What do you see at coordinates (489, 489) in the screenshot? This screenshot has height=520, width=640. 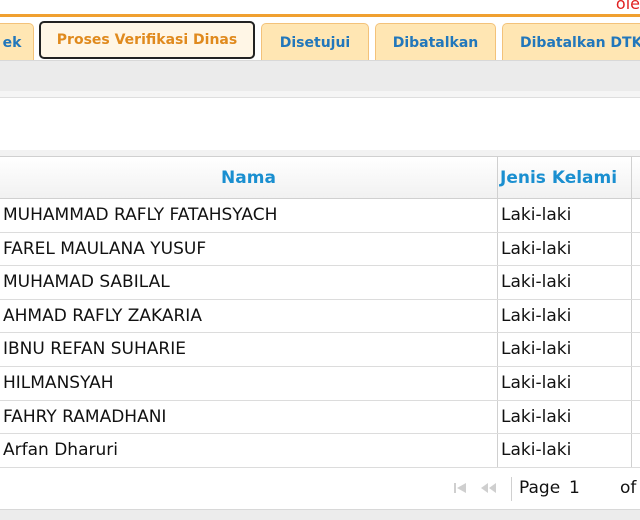 I see `prev-page-icon` at bounding box center [489, 489].